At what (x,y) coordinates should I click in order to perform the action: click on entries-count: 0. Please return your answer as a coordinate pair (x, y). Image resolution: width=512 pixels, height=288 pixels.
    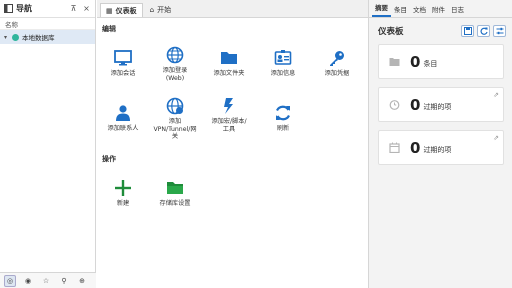
    Looking at the image, I should click on (415, 61).